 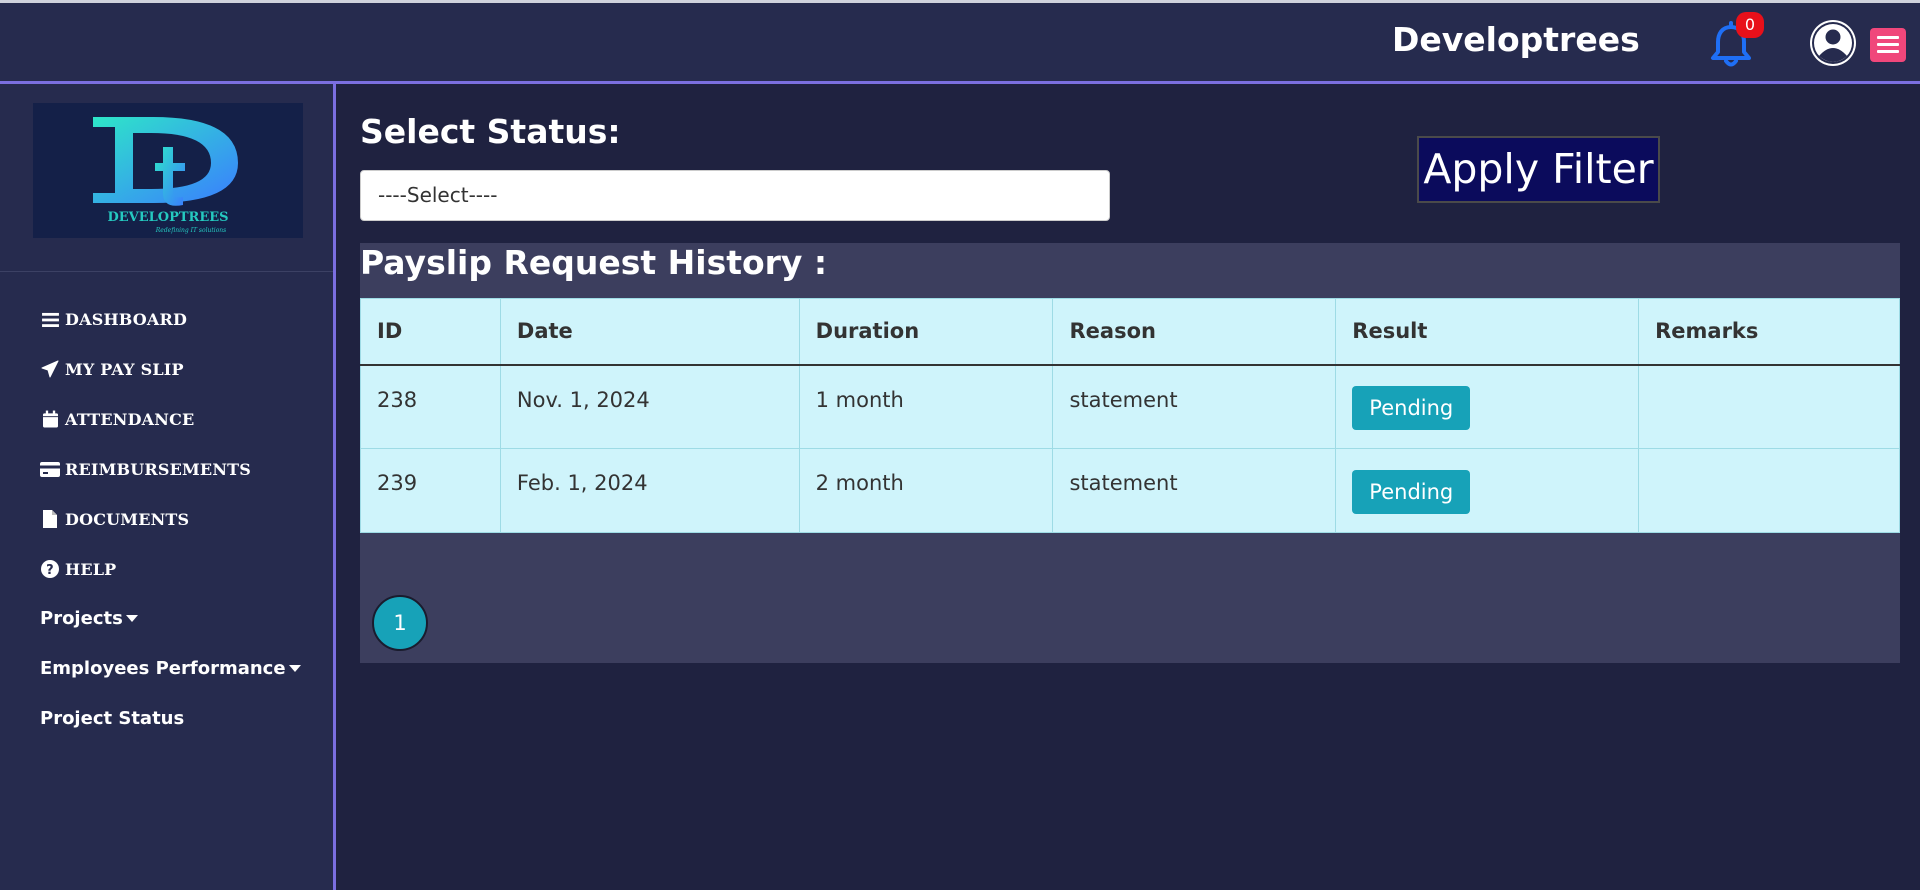 What do you see at coordinates (50, 369) in the screenshot?
I see `paper-plane-icon` at bounding box center [50, 369].